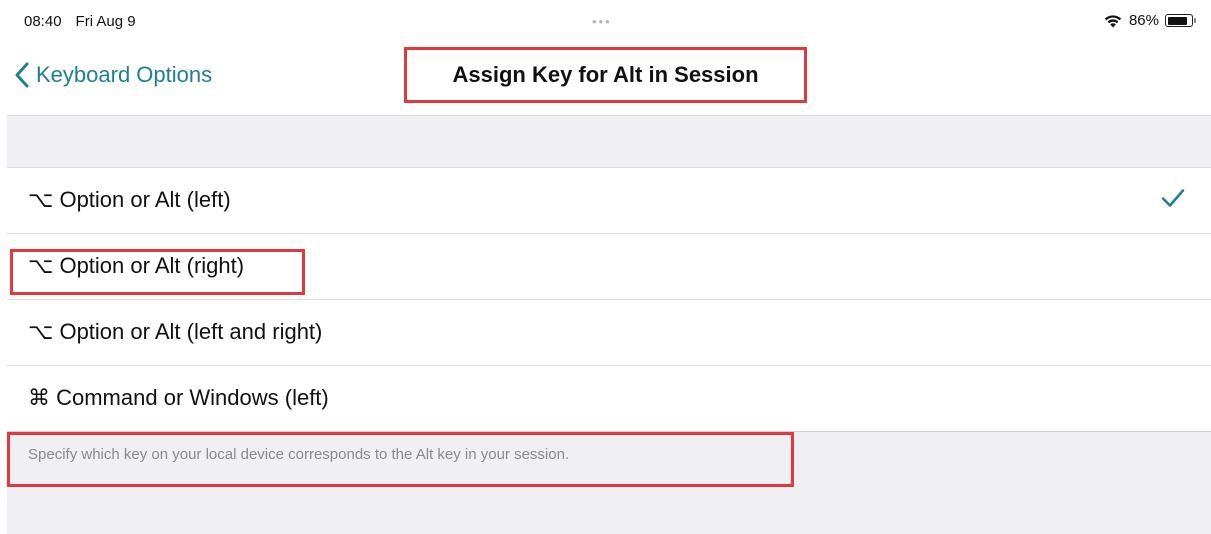 The image size is (1211, 534). Describe the element at coordinates (129, 199) in the screenshot. I see `option-label: ⌥ Option or Alt (left)` at that location.